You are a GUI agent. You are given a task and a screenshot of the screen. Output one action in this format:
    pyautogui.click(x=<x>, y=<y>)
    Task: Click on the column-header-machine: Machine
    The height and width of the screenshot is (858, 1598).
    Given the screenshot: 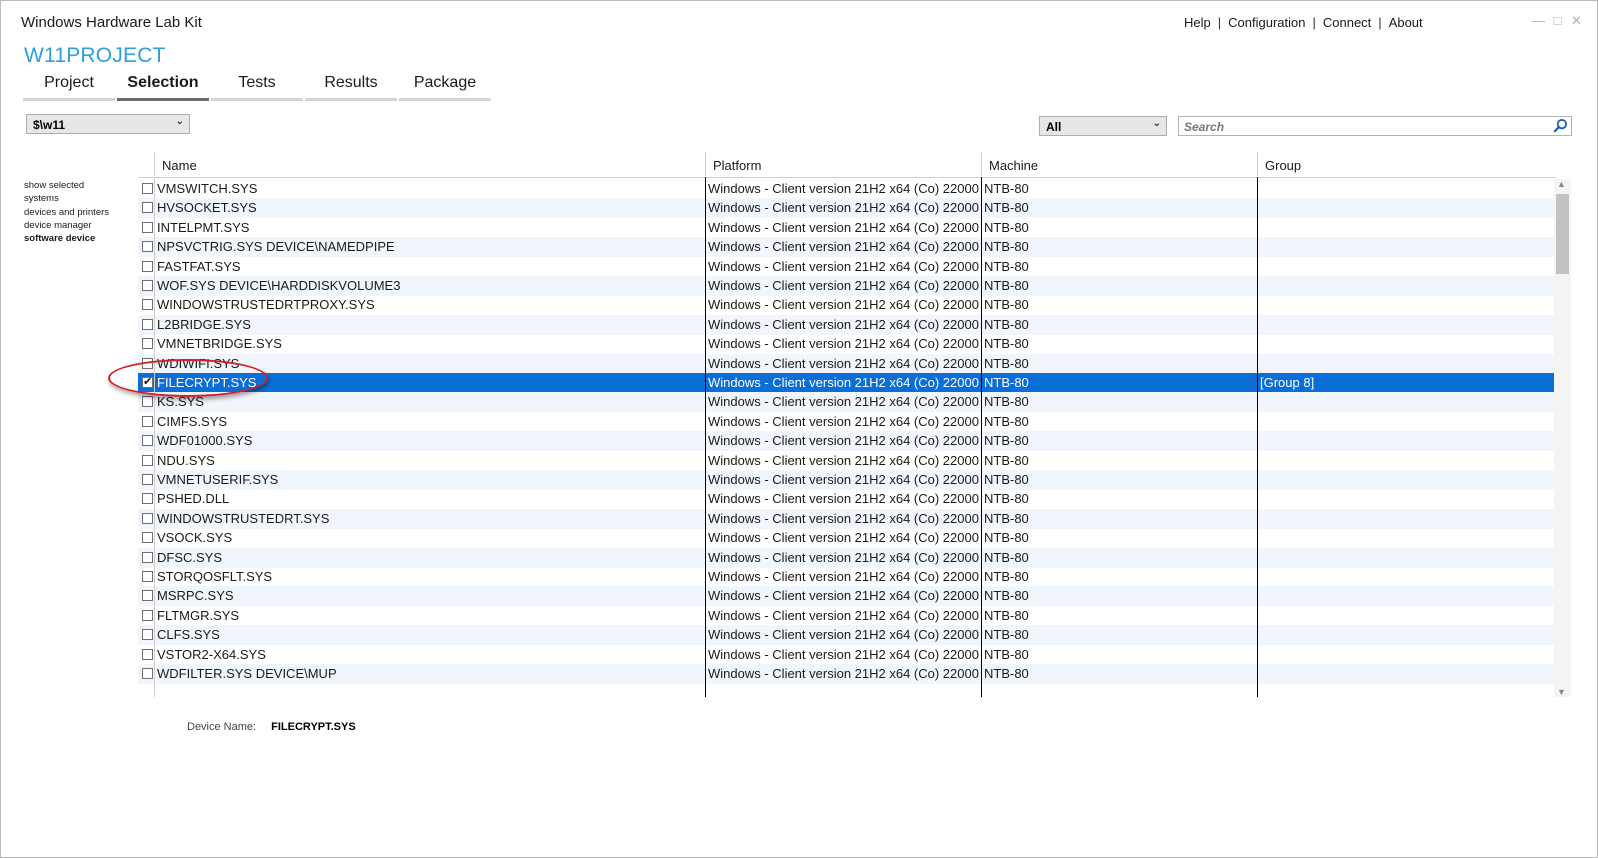 What is the action you would take?
    pyautogui.click(x=1013, y=165)
    